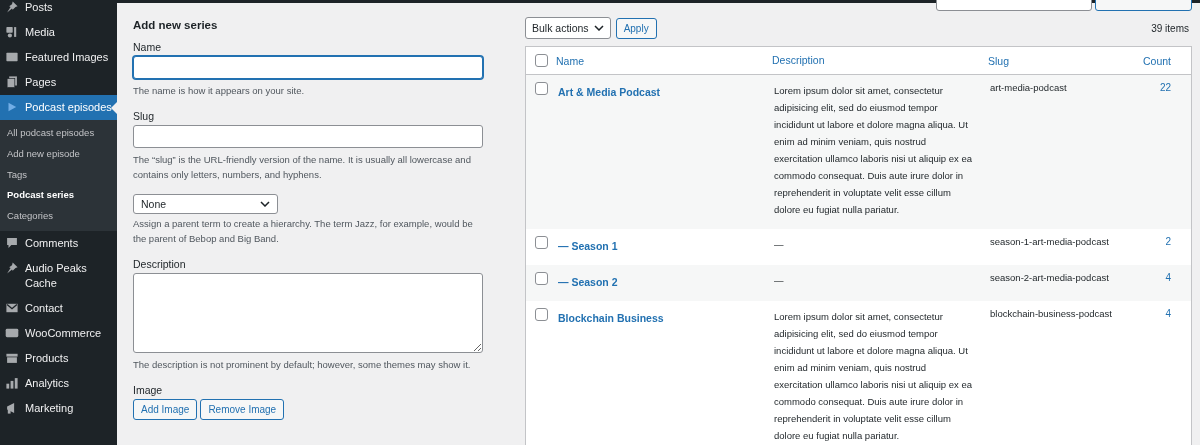 This screenshot has width=1200, height=445. I want to click on image-button: Remove Image, so click(242, 409).